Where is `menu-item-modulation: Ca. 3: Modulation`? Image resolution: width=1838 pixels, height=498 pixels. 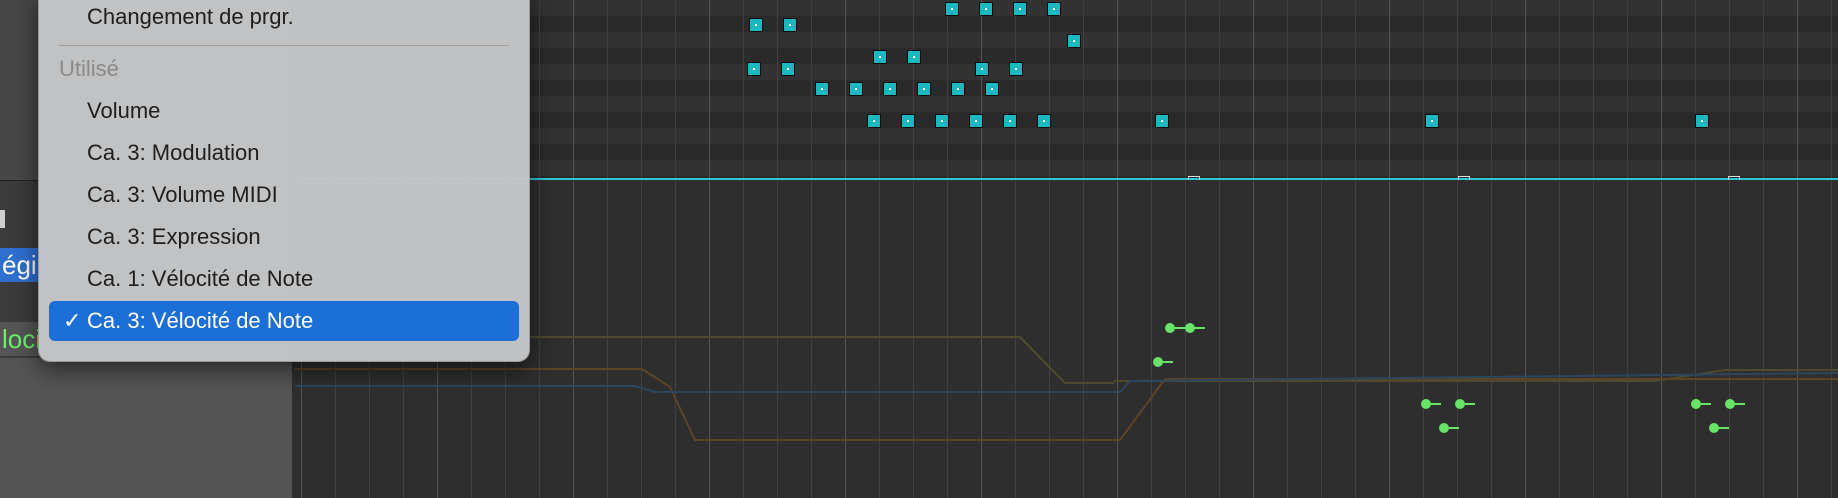 menu-item-modulation: Ca. 3: Modulation is located at coordinates (284, 153).